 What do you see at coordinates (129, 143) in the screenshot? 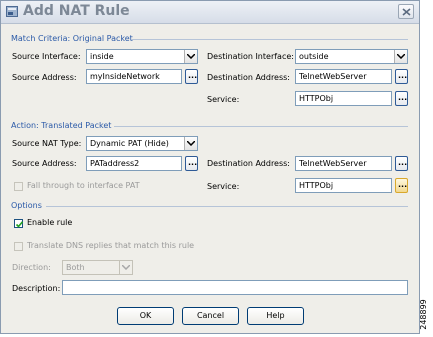
I see `source-nat-type-value: Dynamic PAT (Hide)` at bounding box center [129, 143].